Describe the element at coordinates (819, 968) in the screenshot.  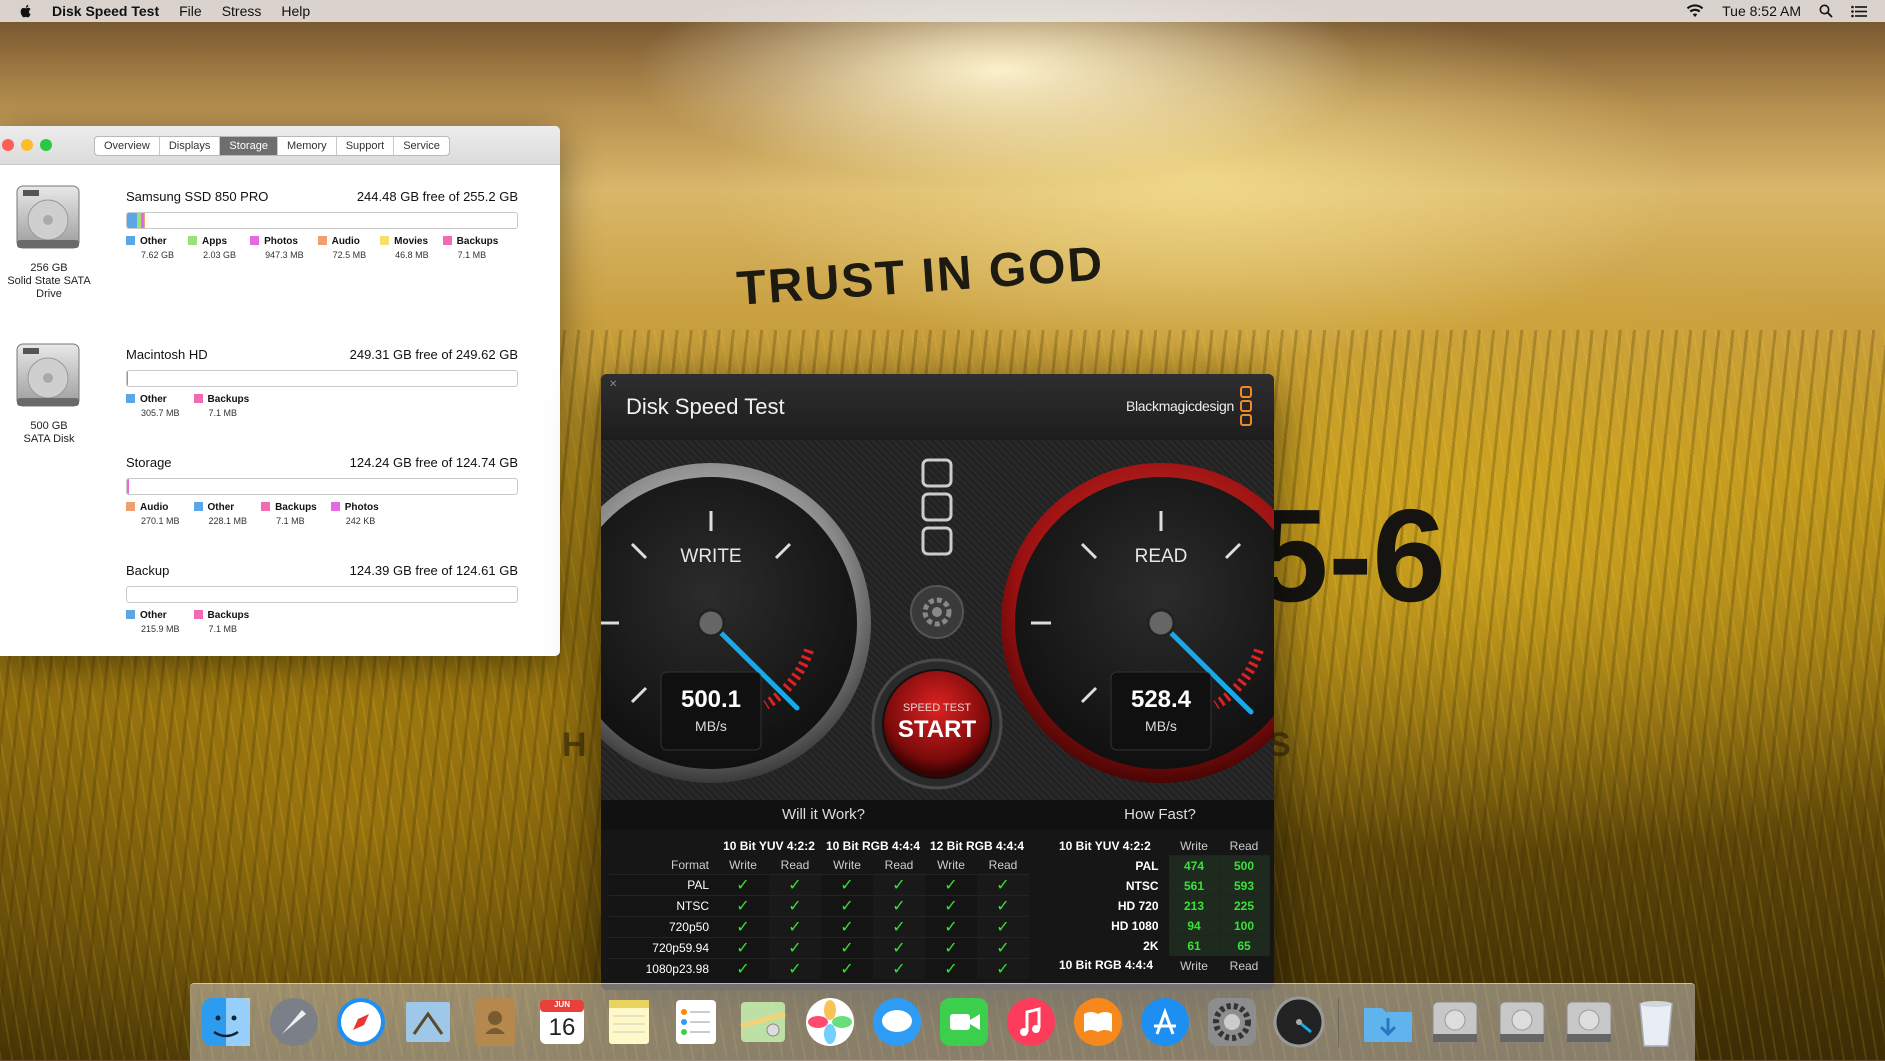
I see `table-row: 1080p23.98 ✓ ✓ ✓ ✓ ✓ ✓` at that location.